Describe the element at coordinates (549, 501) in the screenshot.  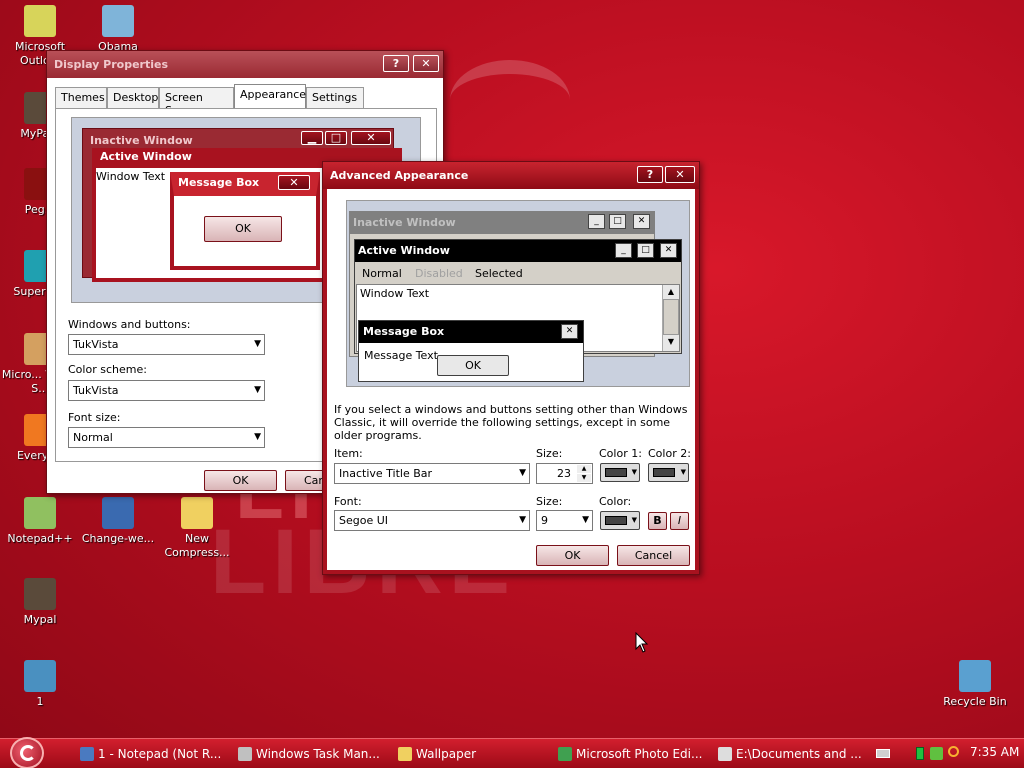
I see `font-size-label: Size:` at that location.